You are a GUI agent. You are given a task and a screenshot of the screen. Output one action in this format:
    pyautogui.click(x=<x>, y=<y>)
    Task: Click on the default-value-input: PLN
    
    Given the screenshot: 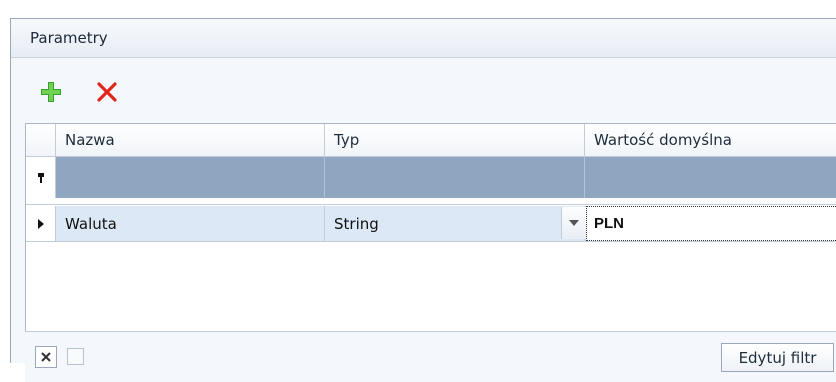 What is the action you would take?
    pyautogui.click(x=711, y=223)
    